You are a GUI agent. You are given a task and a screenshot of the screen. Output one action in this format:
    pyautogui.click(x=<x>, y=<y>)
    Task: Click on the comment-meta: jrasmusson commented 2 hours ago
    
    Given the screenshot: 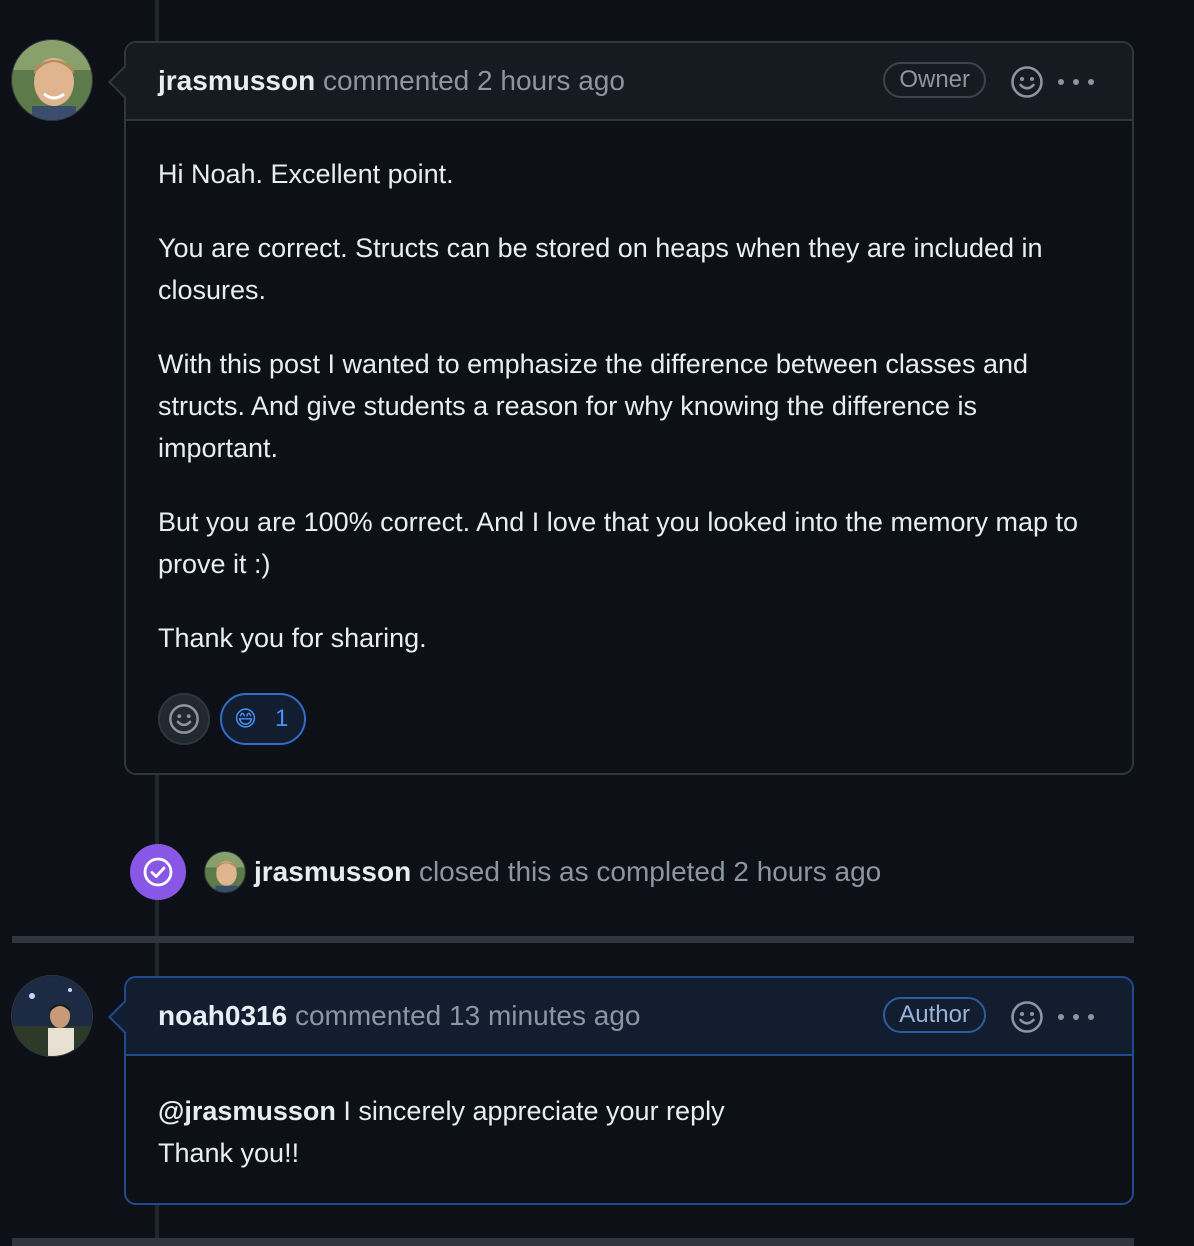 What is the action you would take?
    pyautogui.click(x=391, y=81)
    